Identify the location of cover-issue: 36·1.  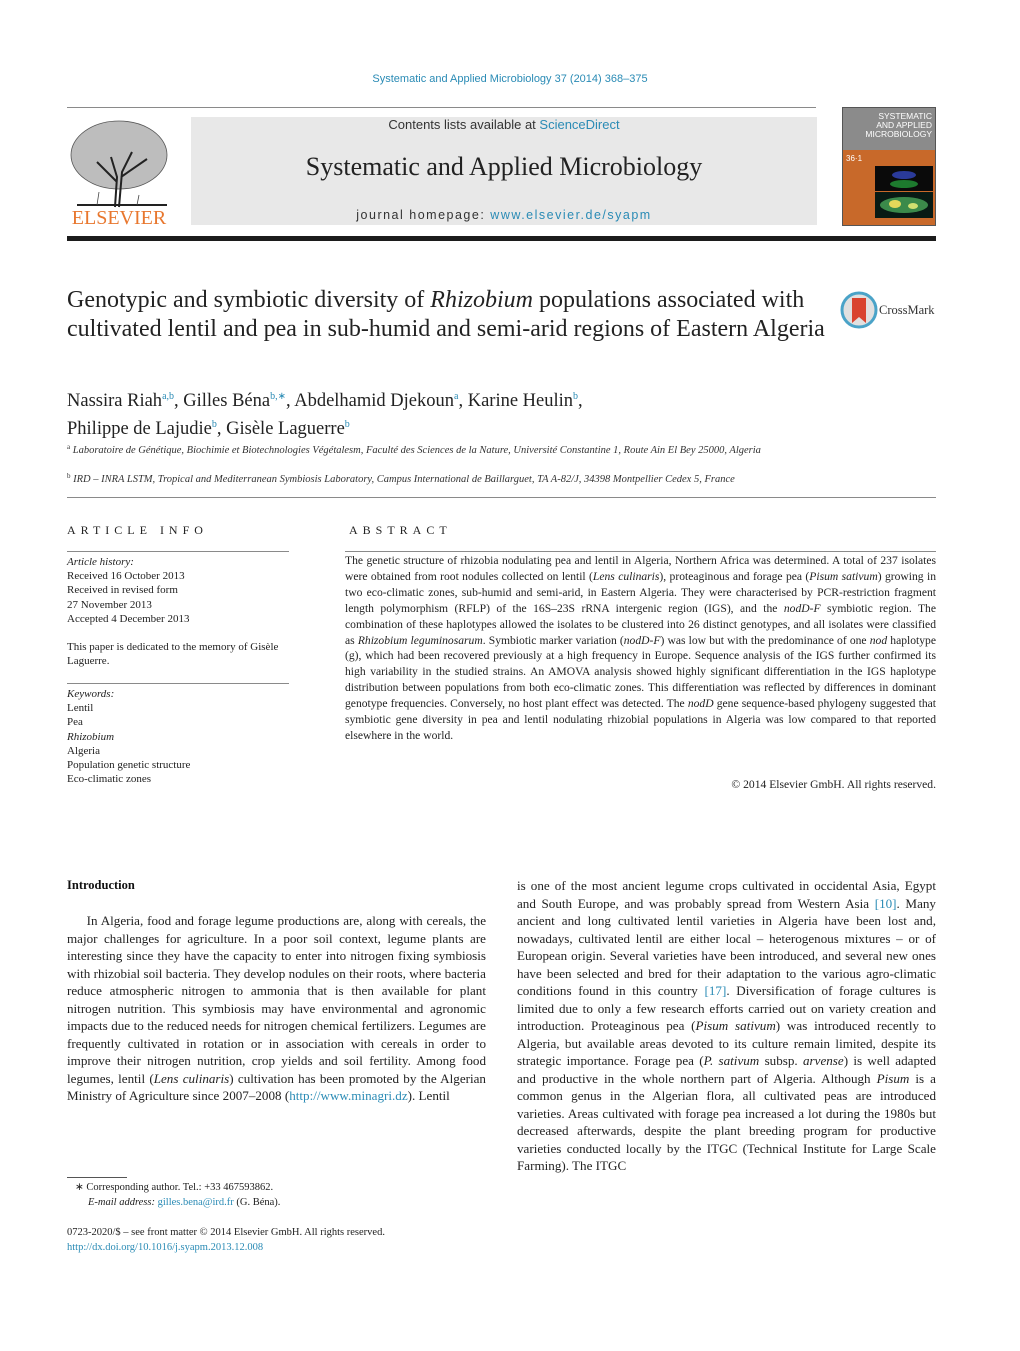
(854, 158).